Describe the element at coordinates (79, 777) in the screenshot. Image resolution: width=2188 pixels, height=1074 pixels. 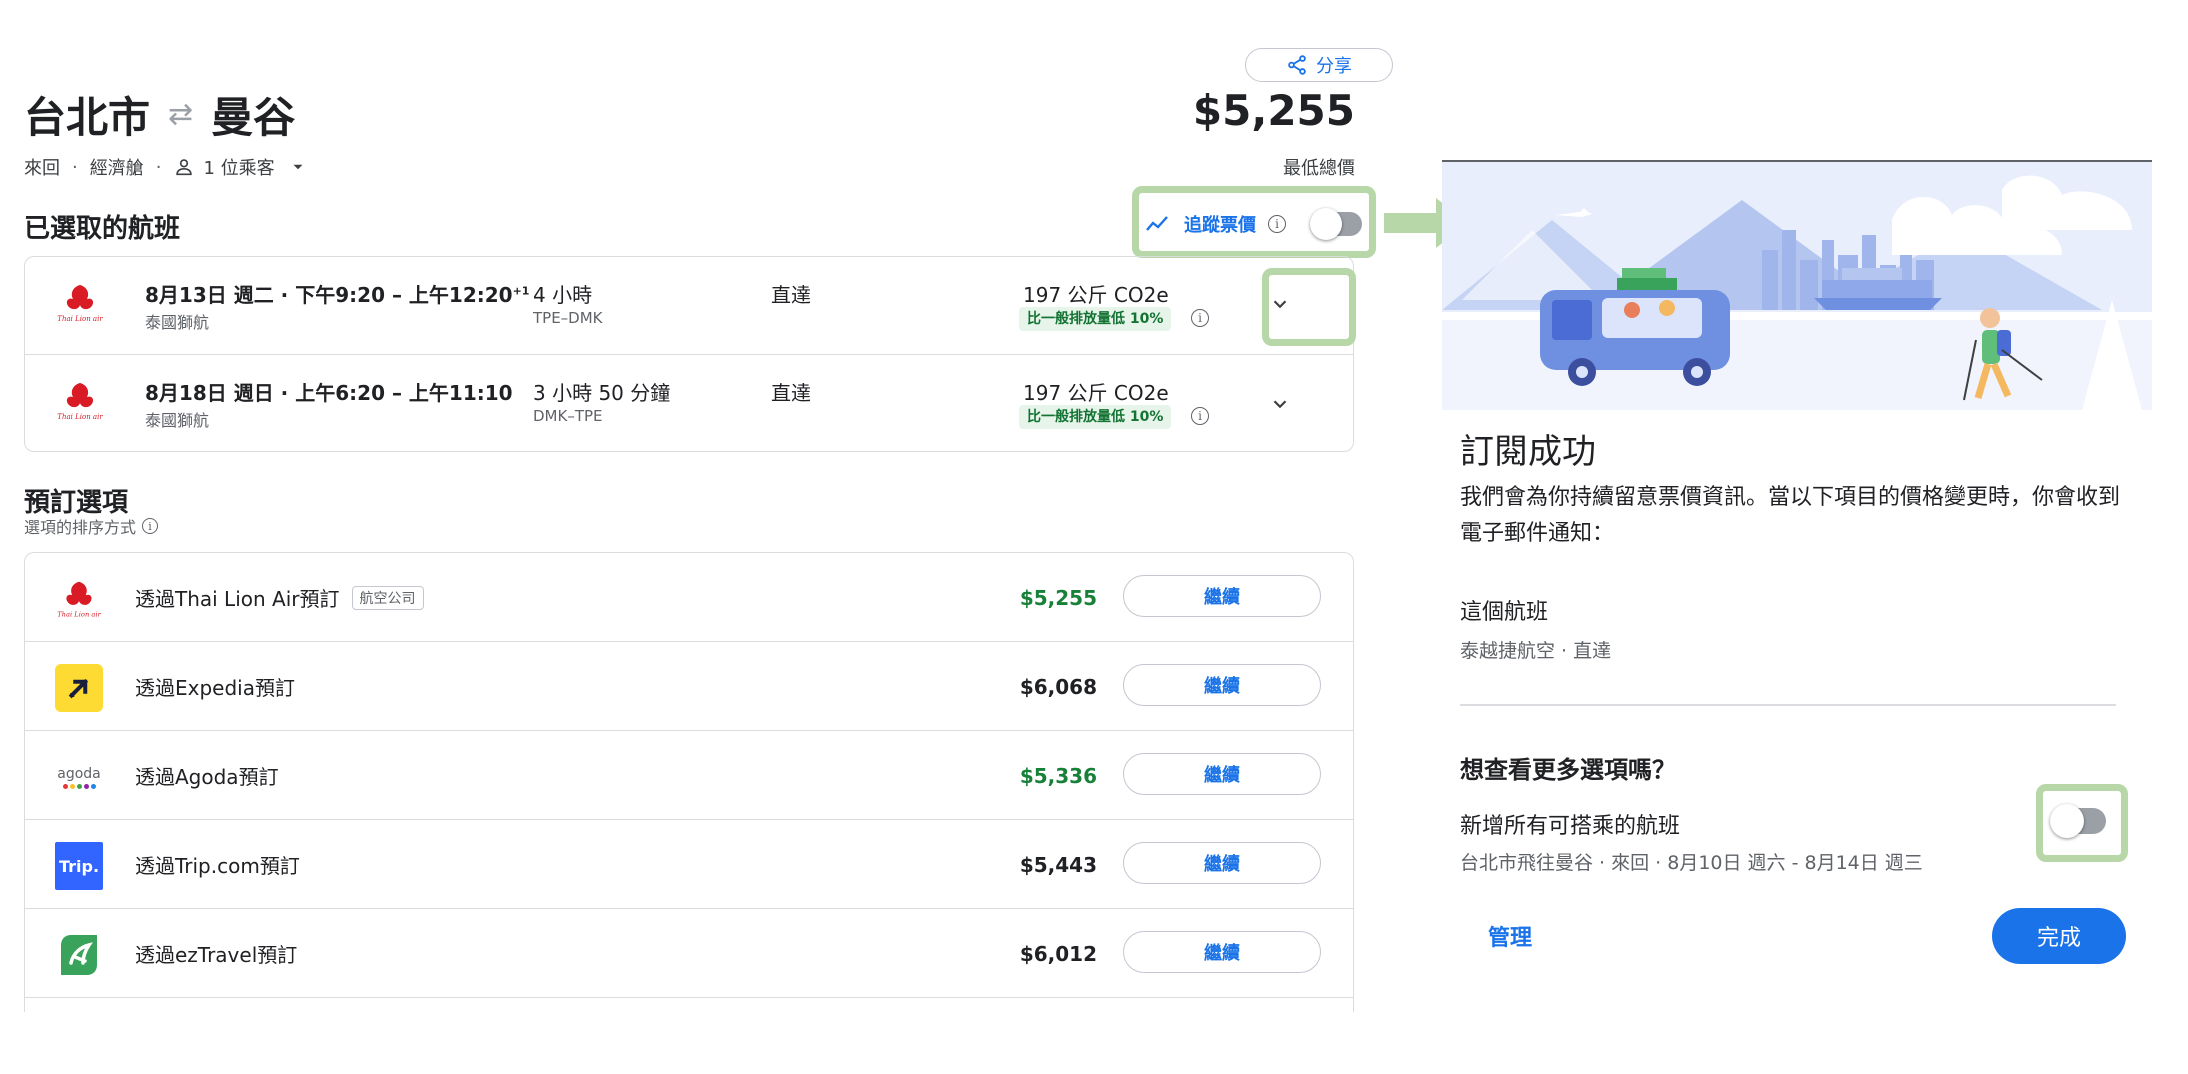
I see `agoda-logo: agoda` at that location.